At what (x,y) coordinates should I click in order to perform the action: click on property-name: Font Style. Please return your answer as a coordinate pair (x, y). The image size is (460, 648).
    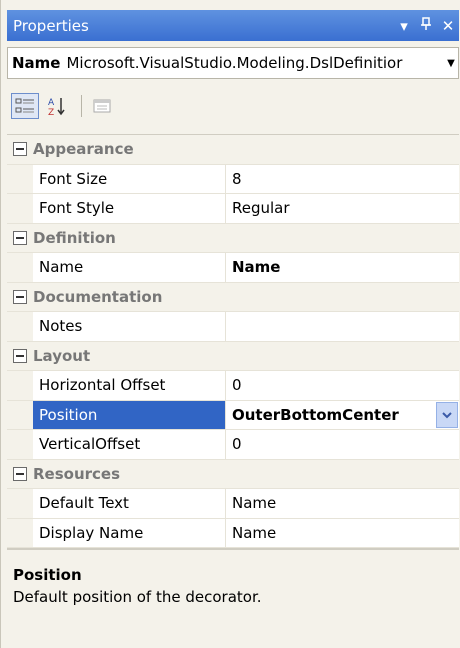
    Looking at the image, I should click on (129, 208).